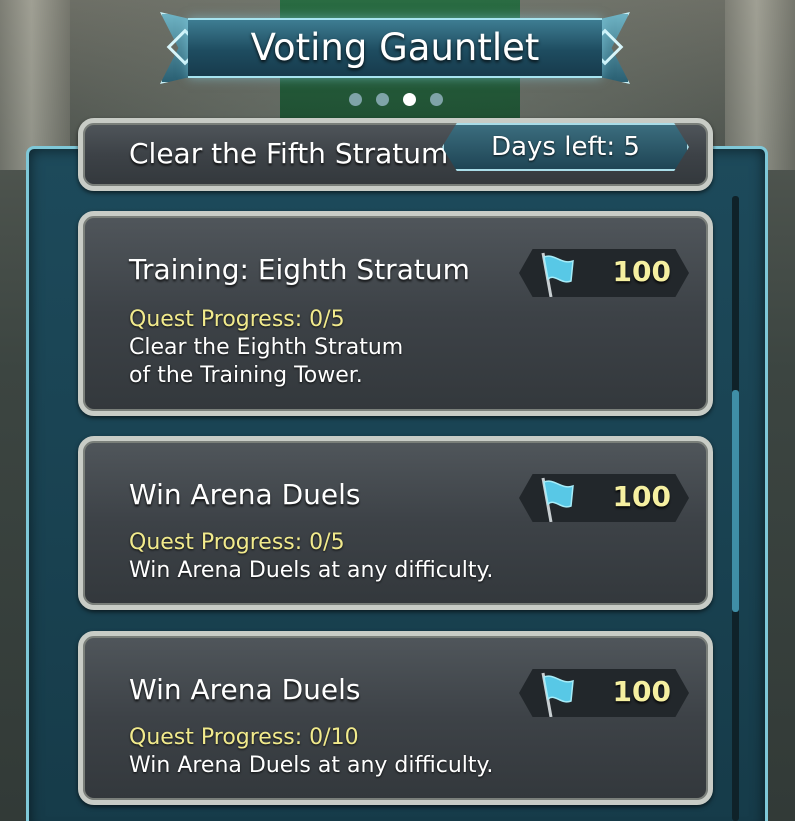  What do you see at coordinates (246, 375) in the screenshot?
I see `quest-description-line: of the Training Tower.` at bounding box center [246, 375].